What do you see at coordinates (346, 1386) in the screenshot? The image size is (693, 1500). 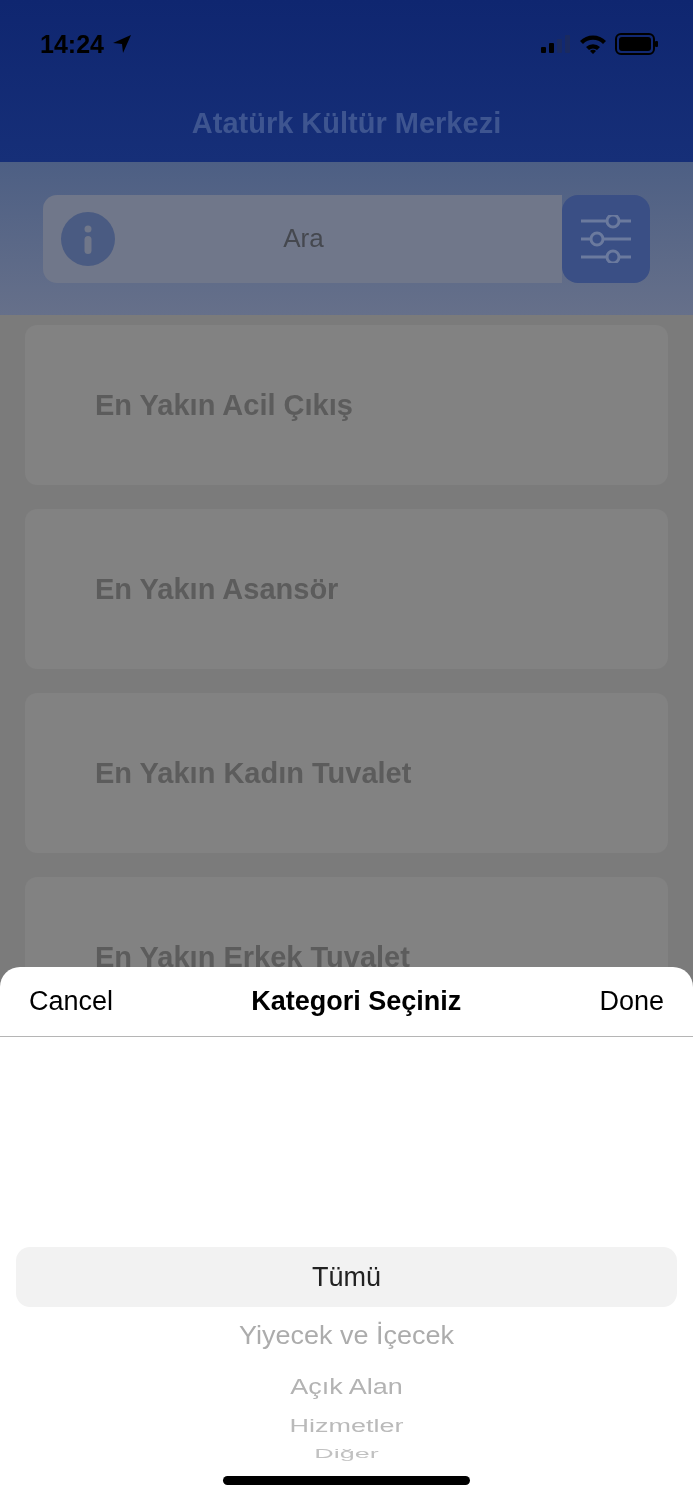 I see `picker-option: Açık Alan` at bounding box center [346, 1386].